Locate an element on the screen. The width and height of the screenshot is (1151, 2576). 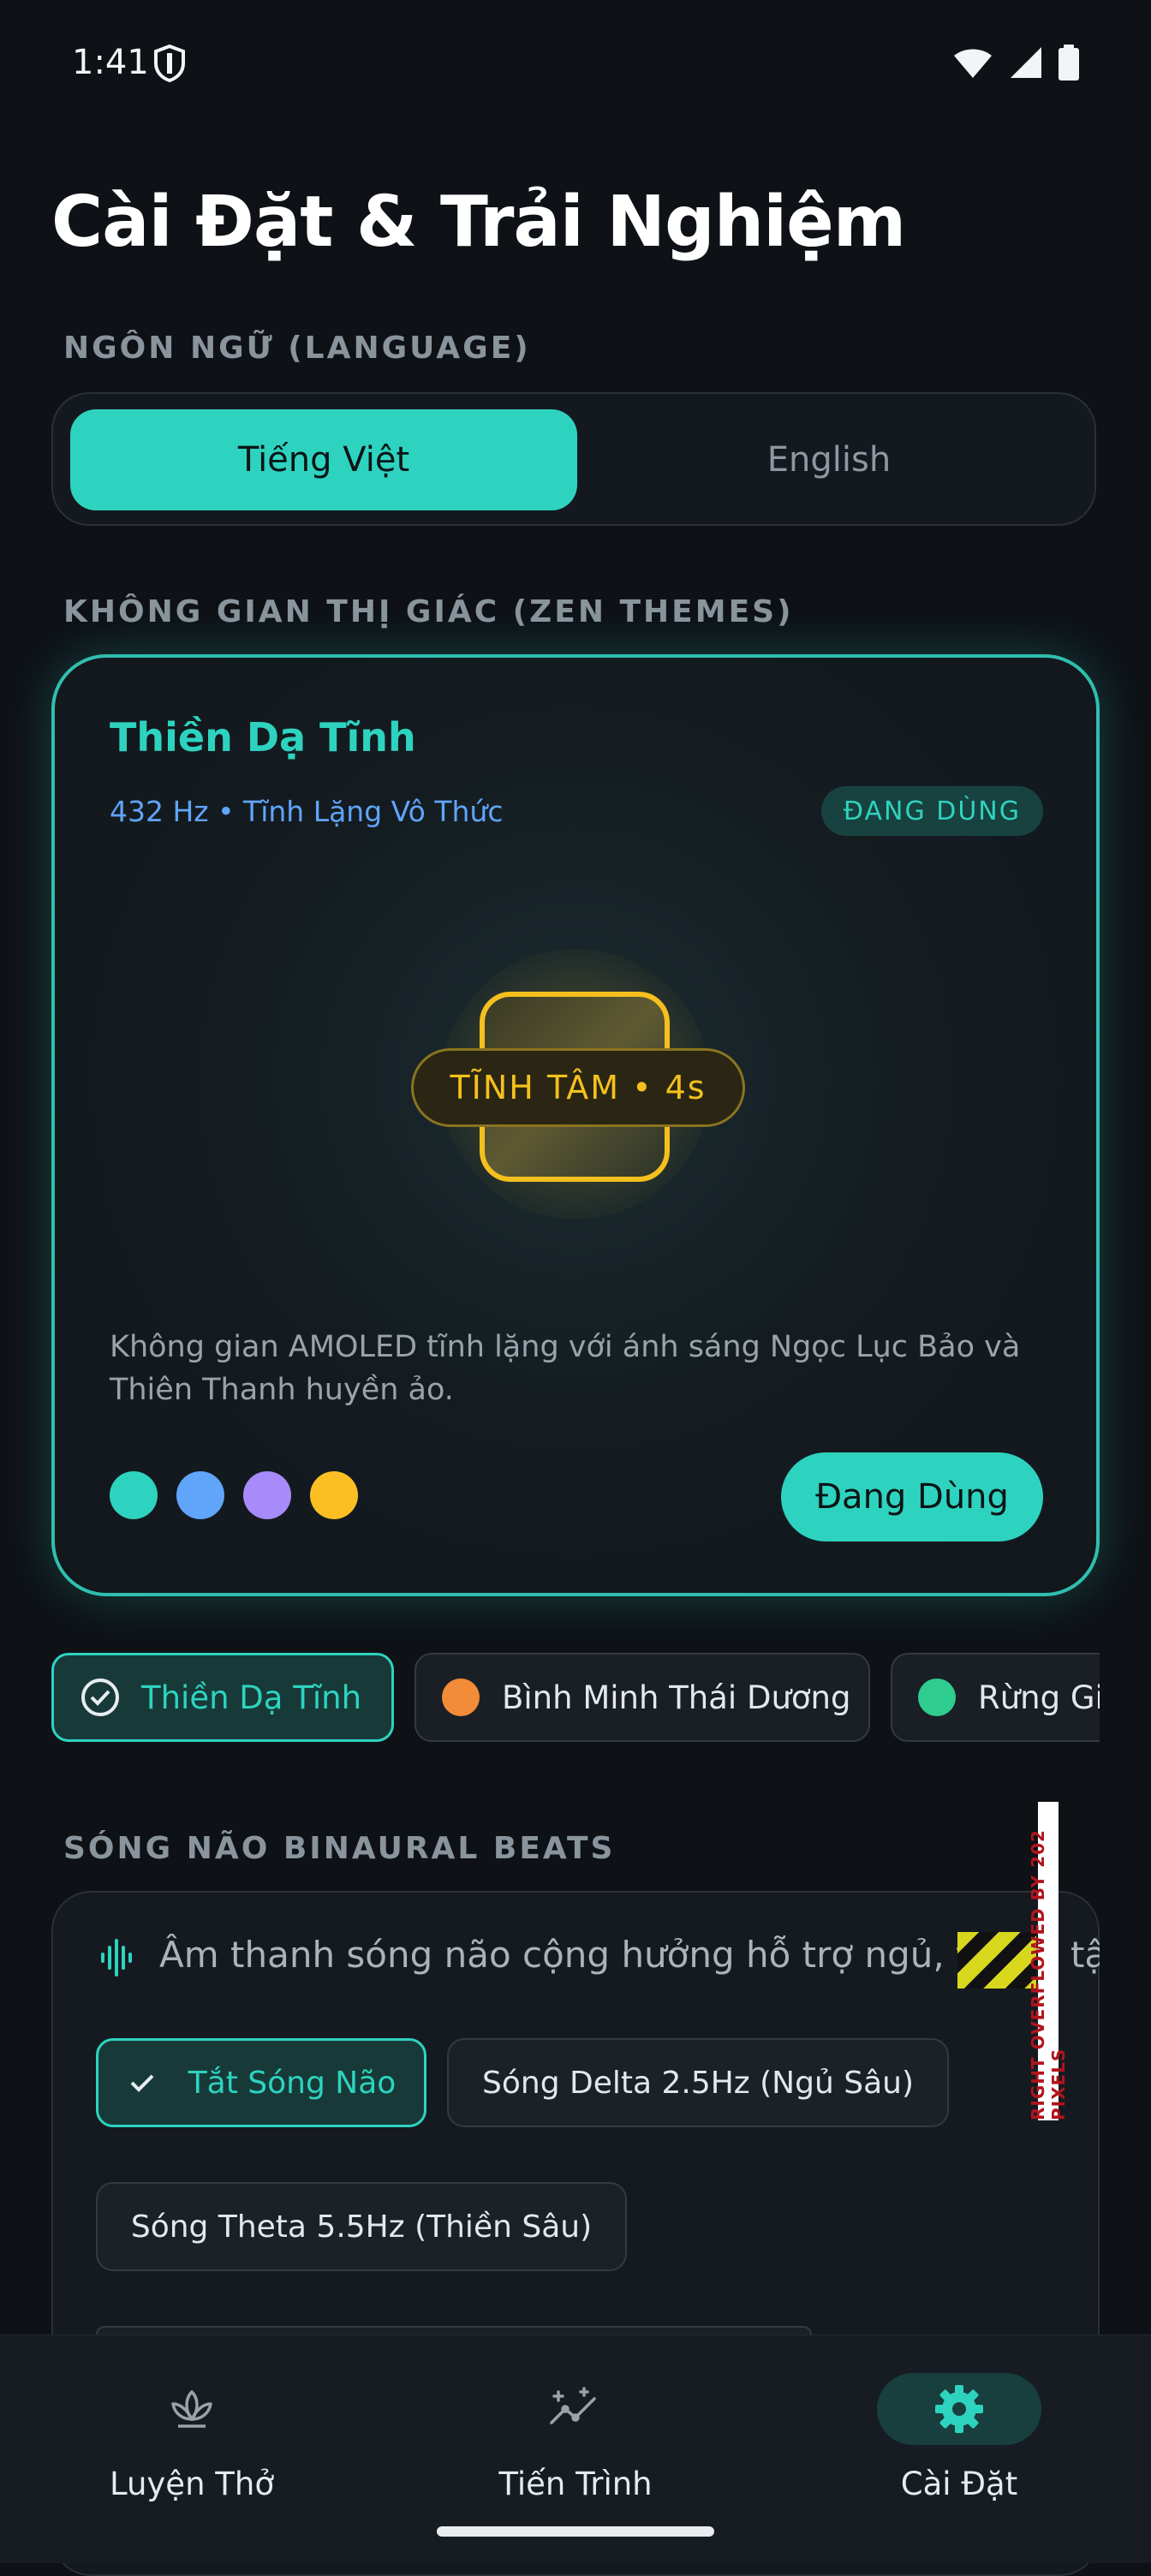
language-section-label: NGÔN NGỮ (LANGUAGE) is located at coordinates (297, 348).